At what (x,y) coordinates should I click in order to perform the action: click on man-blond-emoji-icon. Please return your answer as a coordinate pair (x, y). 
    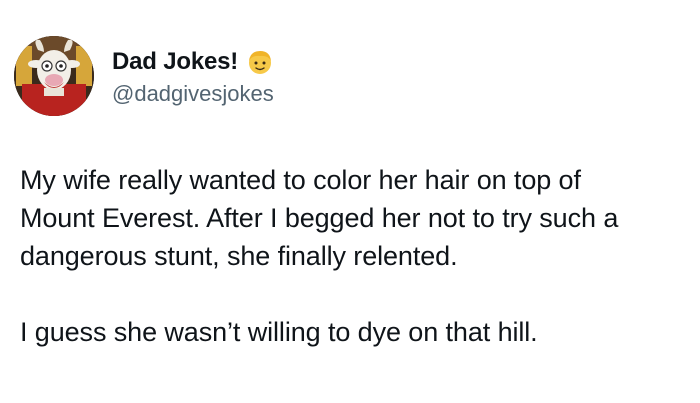
    Looking at the image, I should click on (260, 62).